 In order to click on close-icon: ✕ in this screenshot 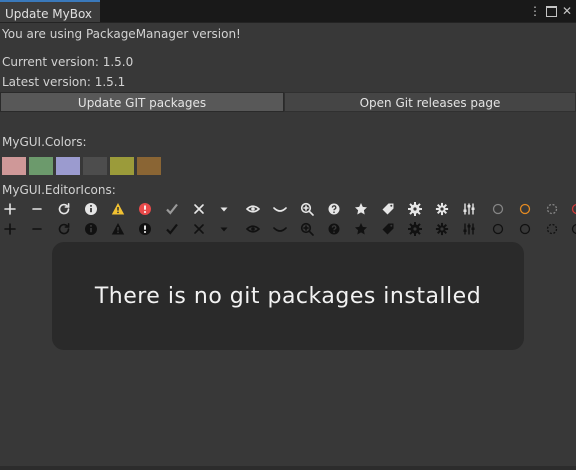, I will do `click(567, 11)`.